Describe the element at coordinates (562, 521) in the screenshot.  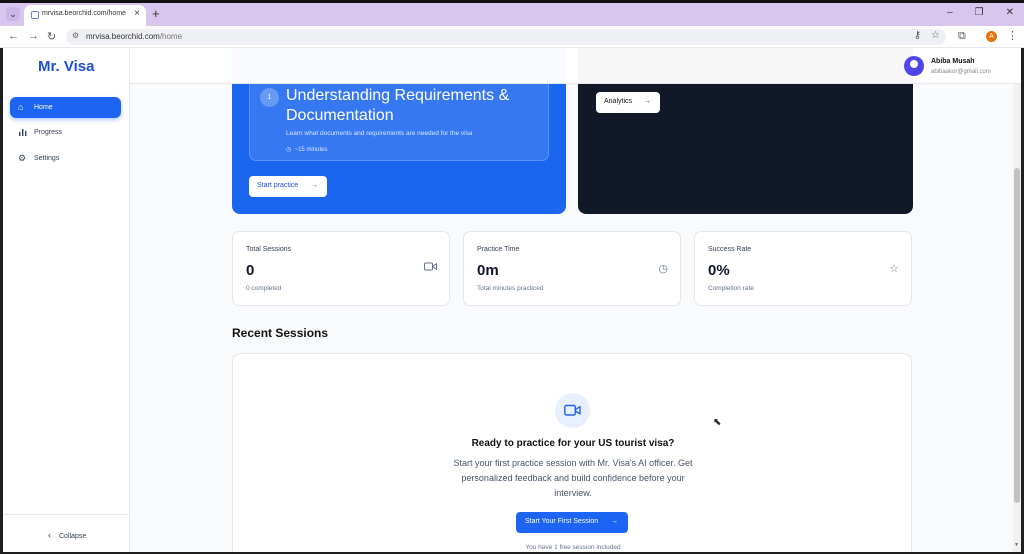
I see `start-first-session-label: Start Your First Session` at that location.